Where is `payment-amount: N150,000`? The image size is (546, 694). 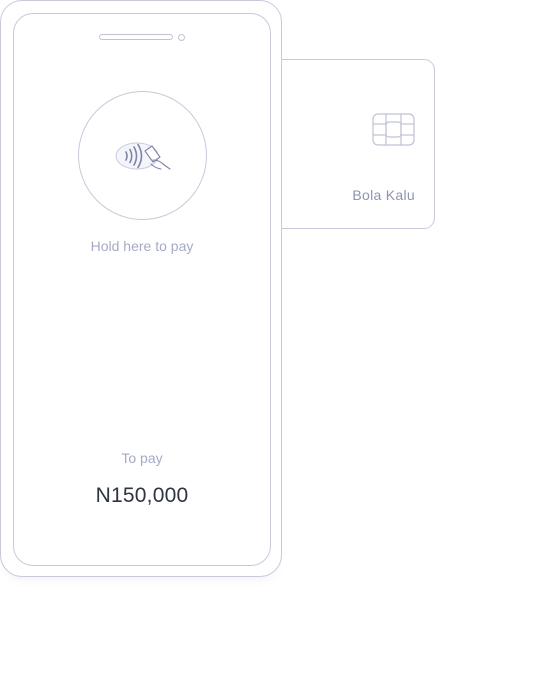
payment-amount: N150,000 is located at coordinates (142, 495).